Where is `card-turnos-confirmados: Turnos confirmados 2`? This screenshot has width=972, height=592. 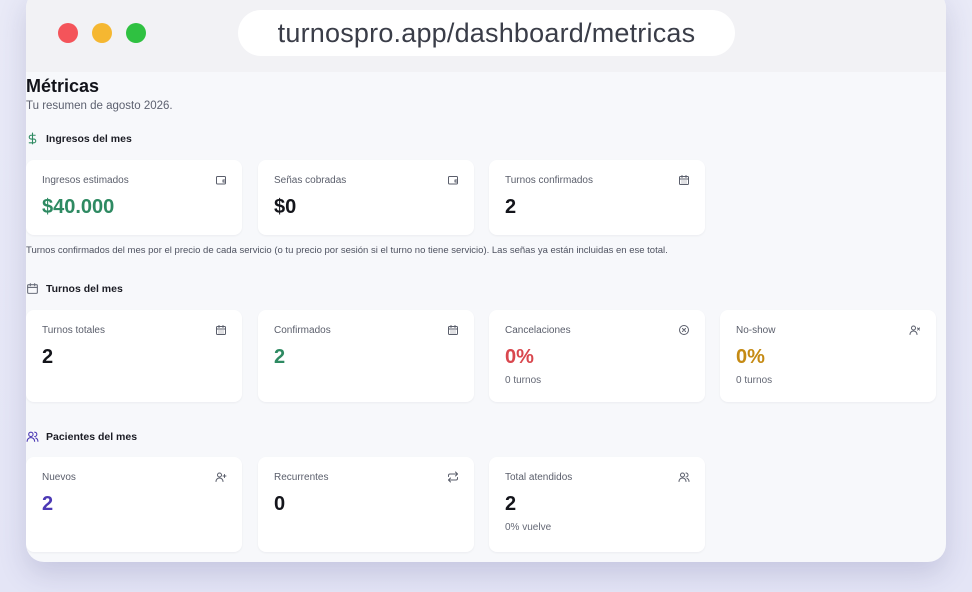
card-turnos-confirmados: Turnos confirmados 2 is located at coordinates (597, 197).